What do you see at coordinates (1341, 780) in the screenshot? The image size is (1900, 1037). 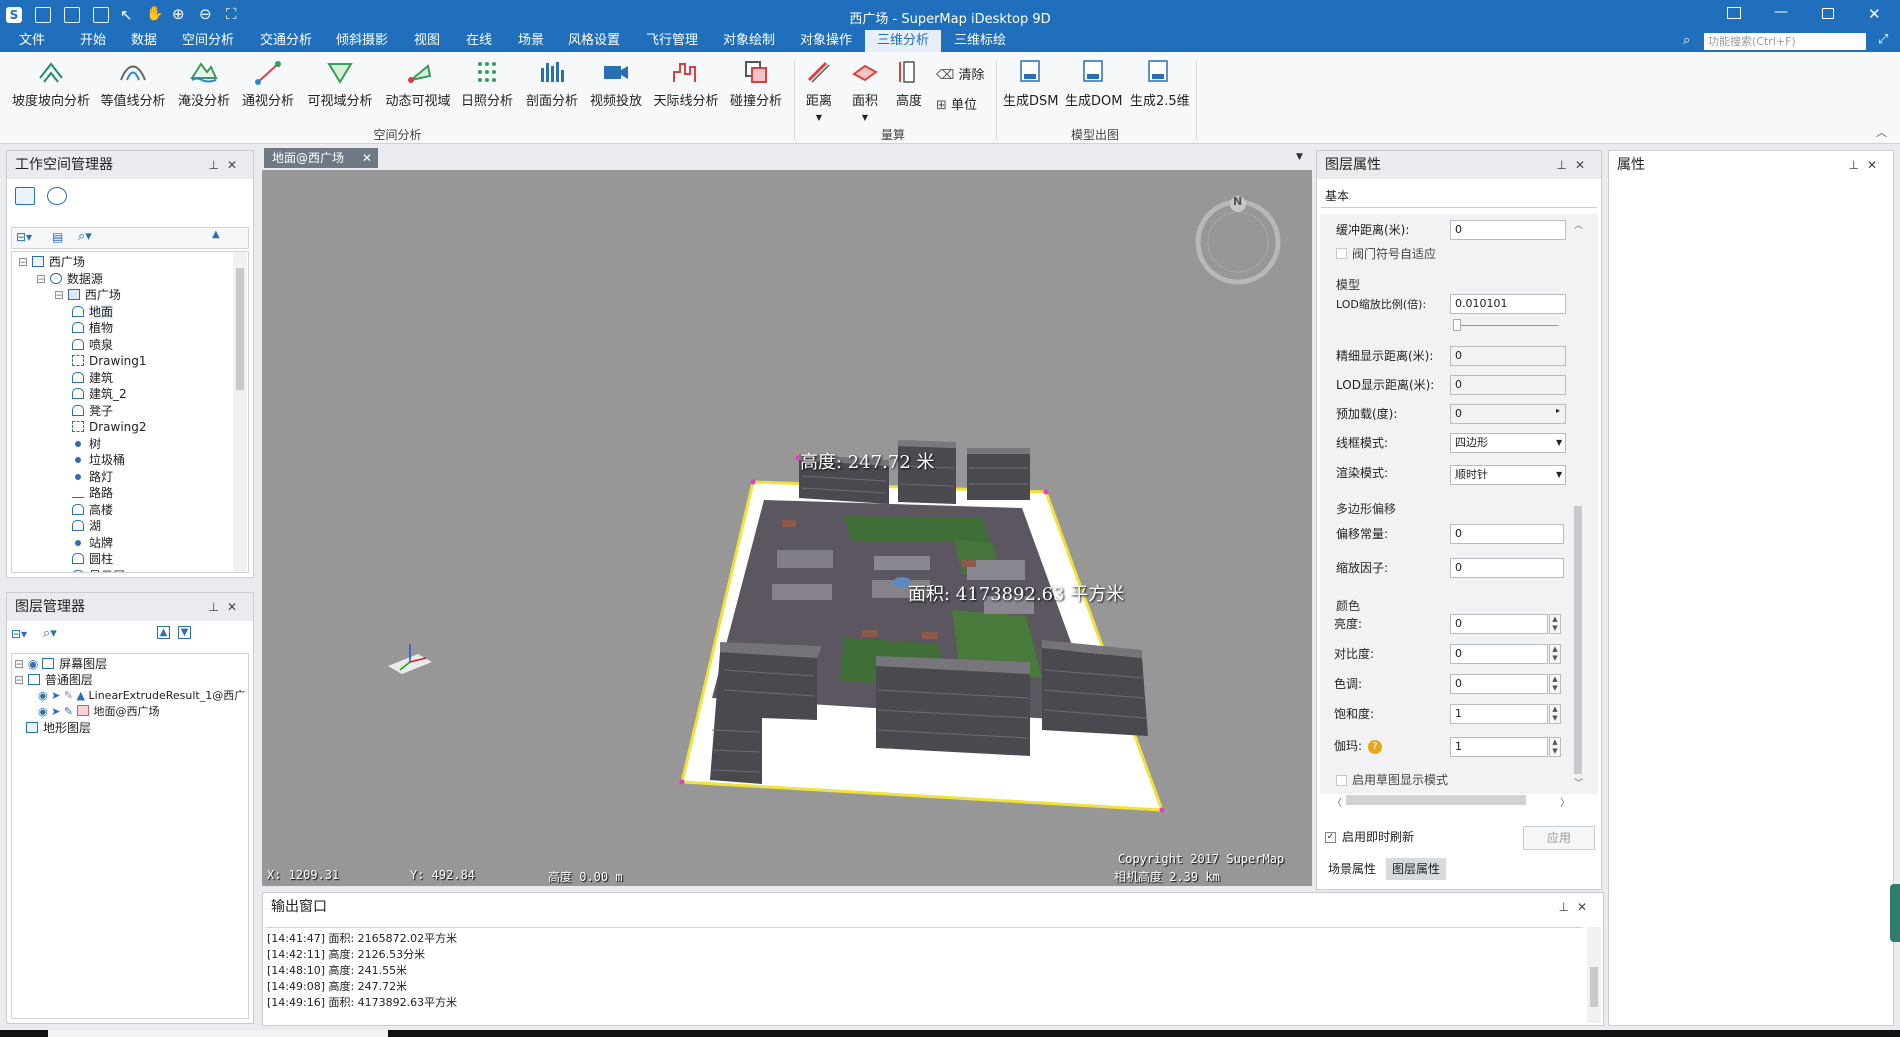 I see `sketch-checkbox` at bounding box center [1341, 780].